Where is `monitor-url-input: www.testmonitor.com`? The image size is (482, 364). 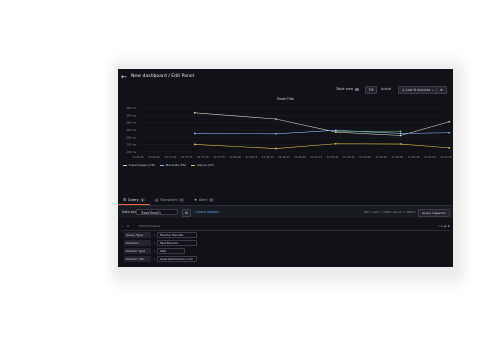
monitor-url-input: www.testmonitor.com is located at coordinates (177, 259).